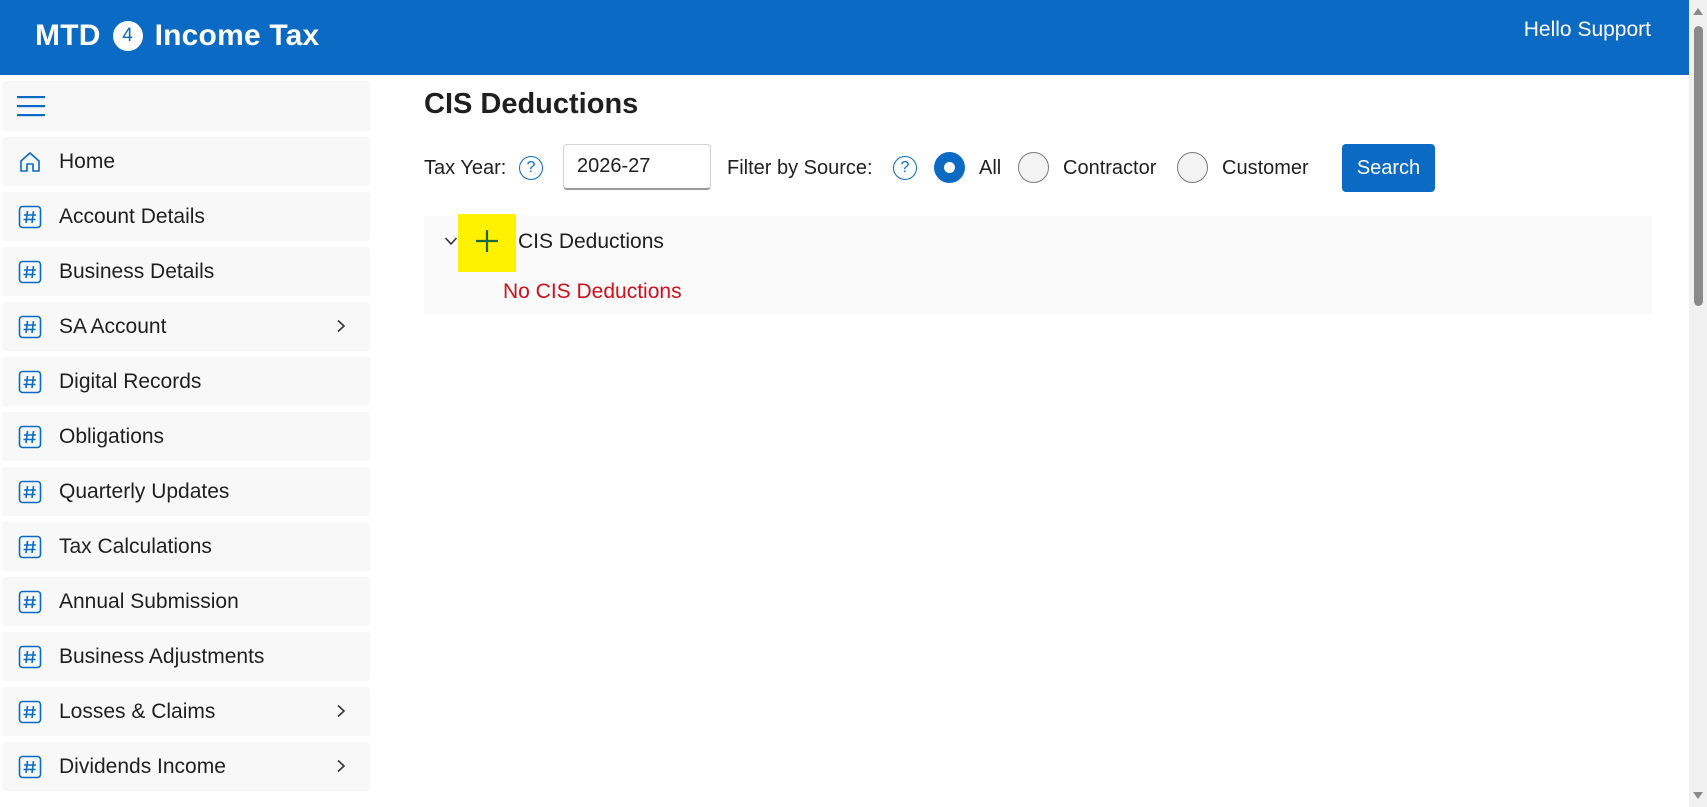  I want to click on app-brand: MTD 4 Income Tax, so click(177, 36).